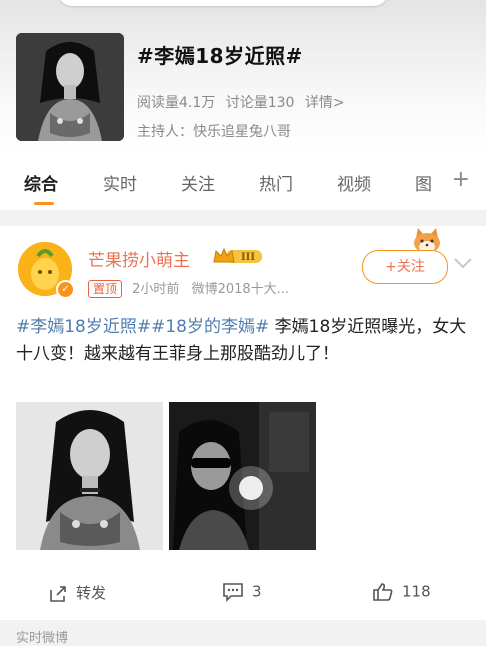  What do you see at coordinates (42, 638) in the screenshot?
I see `section-label: 实时微博` at bounding box center [42, 638].